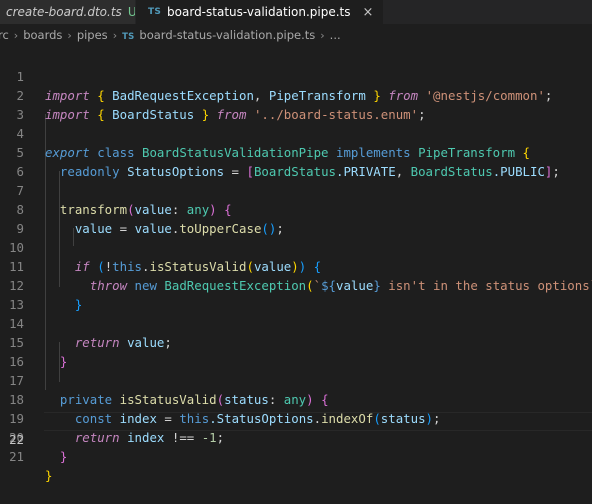 Image resolution: width=592 pixels, height=504 pixels. What do you see at coordinates (131, 12) in the screenshot?
I see `untracked-badge: U` at bounding box center [131, 12].